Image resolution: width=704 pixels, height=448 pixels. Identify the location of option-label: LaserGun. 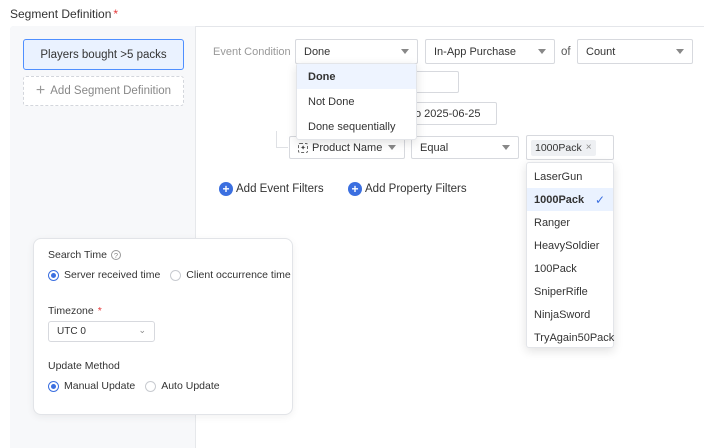
(558, 176).